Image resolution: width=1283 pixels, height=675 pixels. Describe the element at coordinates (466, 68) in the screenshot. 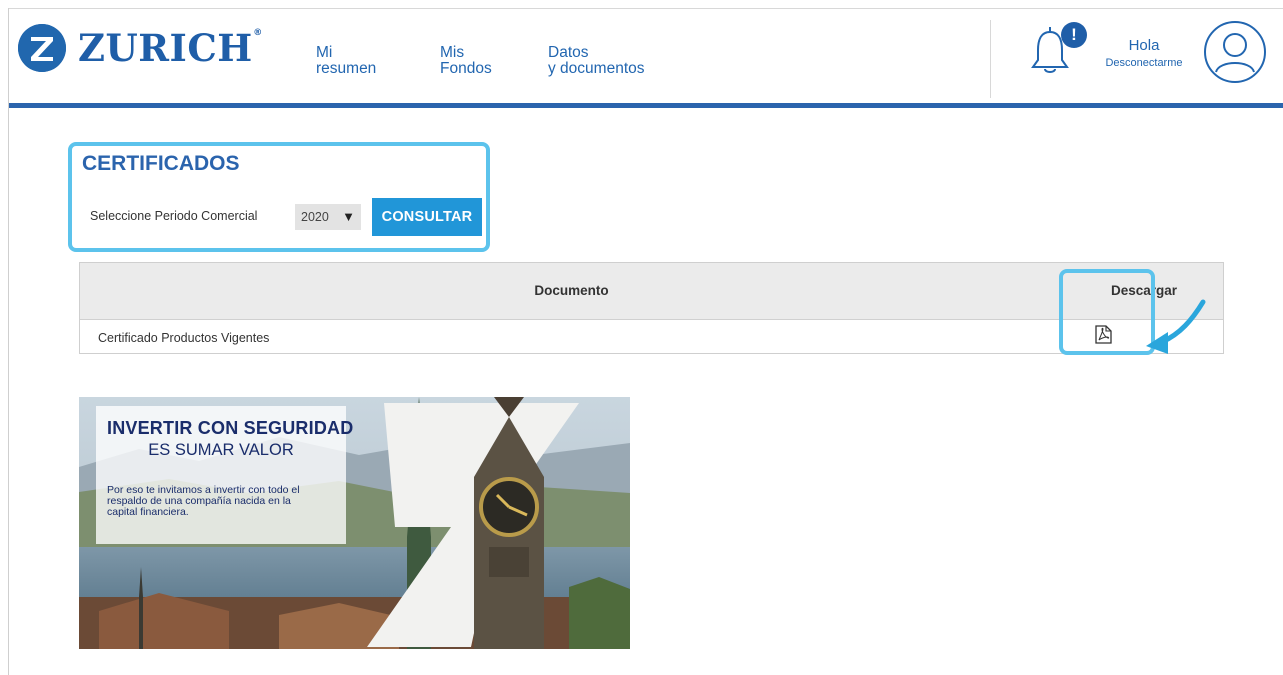

I see `nav-label-line2: Fondos` at that location.